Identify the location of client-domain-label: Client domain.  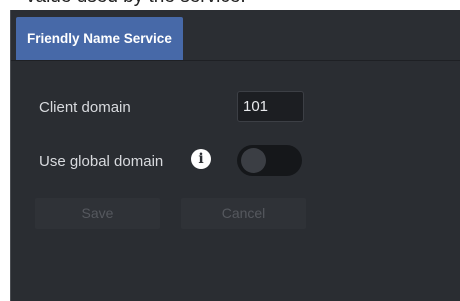
(85, 107).